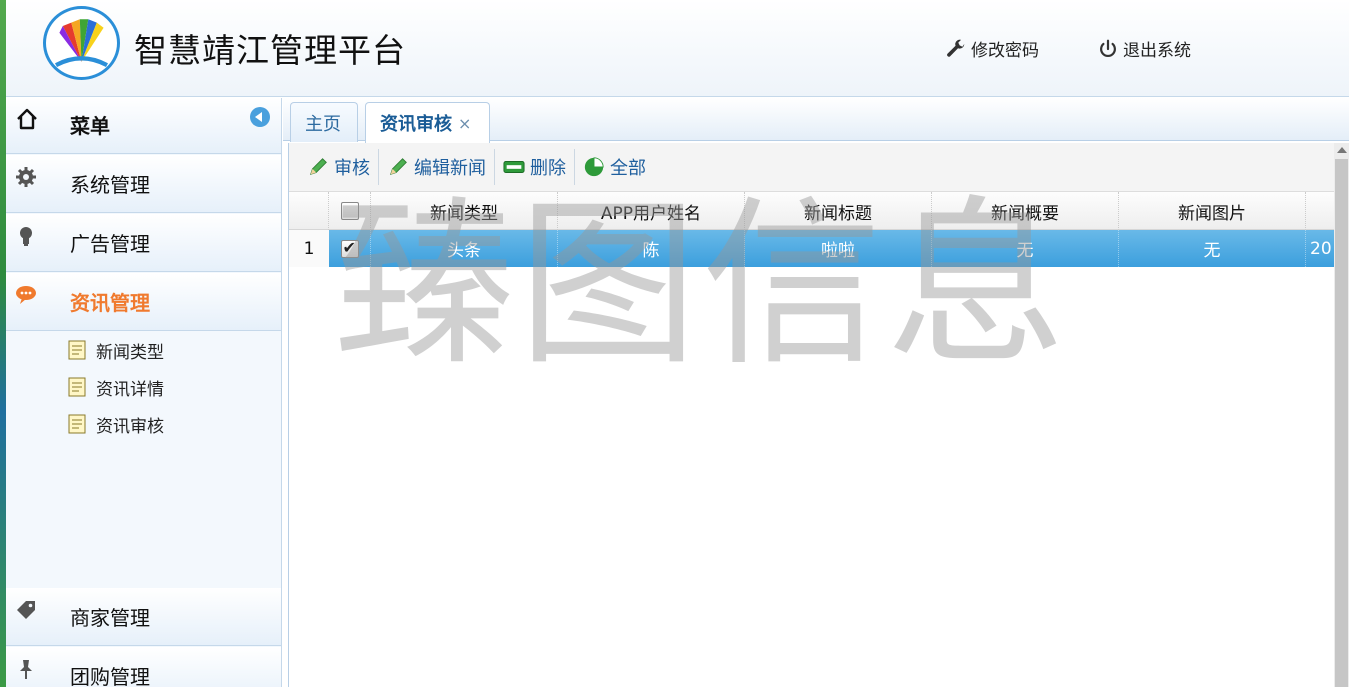 Image resolution: width=1349 pixels, height=687 pixels. What do you see at coordinates (260, 117) in the screenshot?
I see `collapse-sidebar-button` at bounding box center [260, 117].